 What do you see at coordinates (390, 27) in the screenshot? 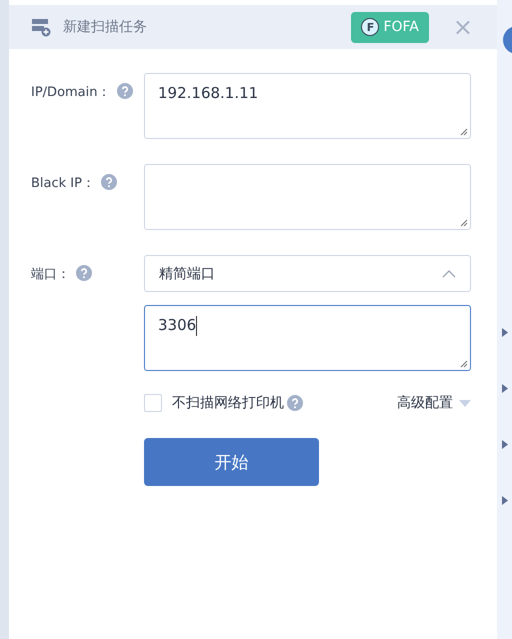
I see `fofa-button: F FOFA` at bounding box center [390, 27].